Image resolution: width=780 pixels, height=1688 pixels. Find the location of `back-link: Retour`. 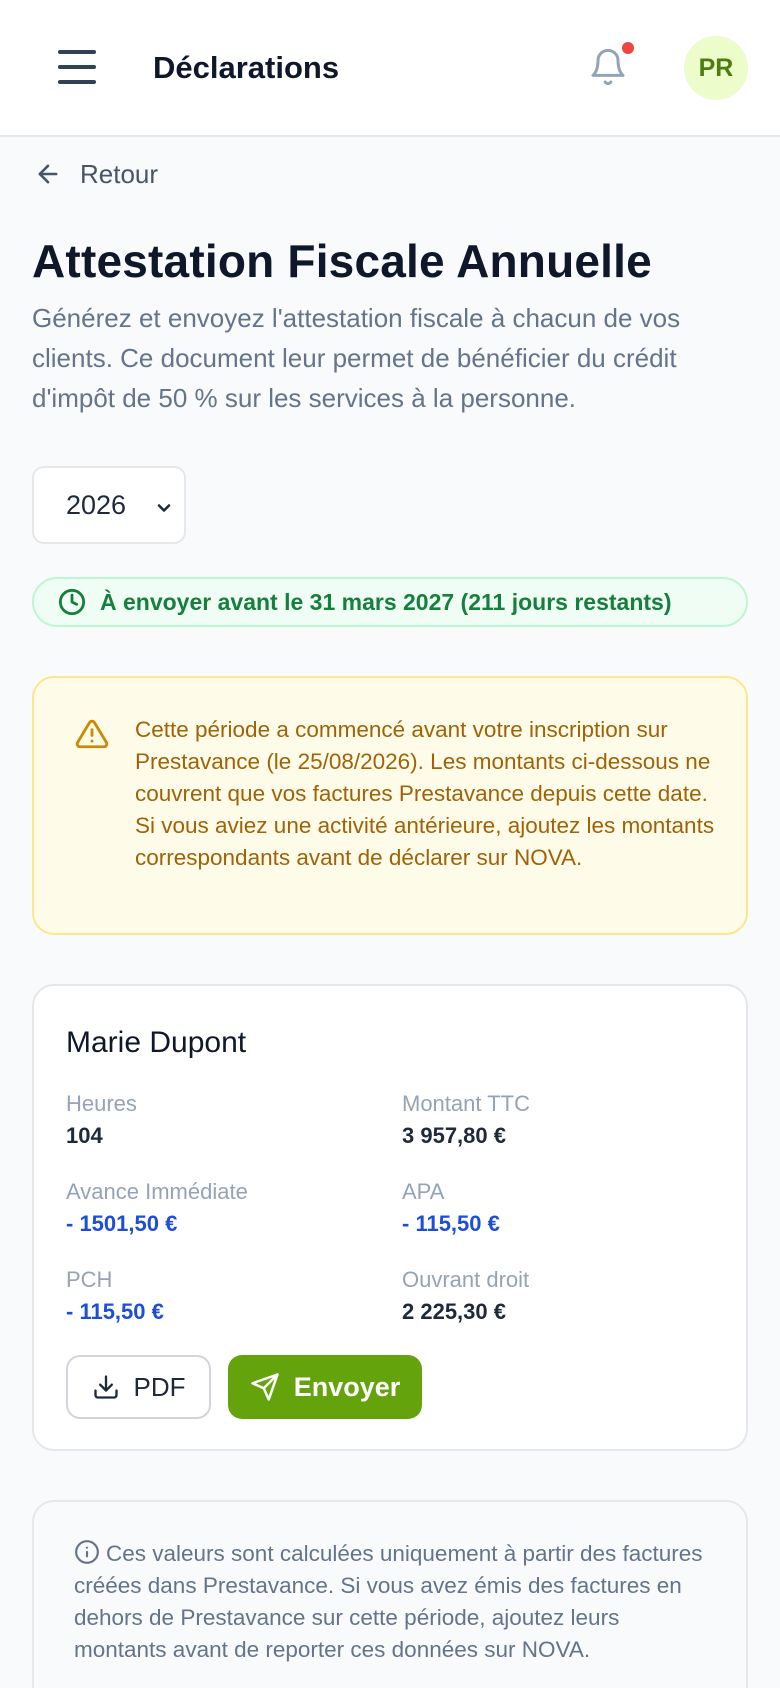

back-link: Retour is located at coordinates (96, 174).